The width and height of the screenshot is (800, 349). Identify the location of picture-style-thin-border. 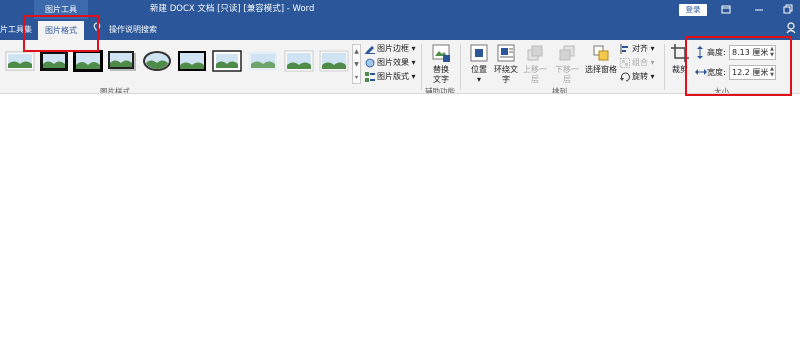
(227, 61).